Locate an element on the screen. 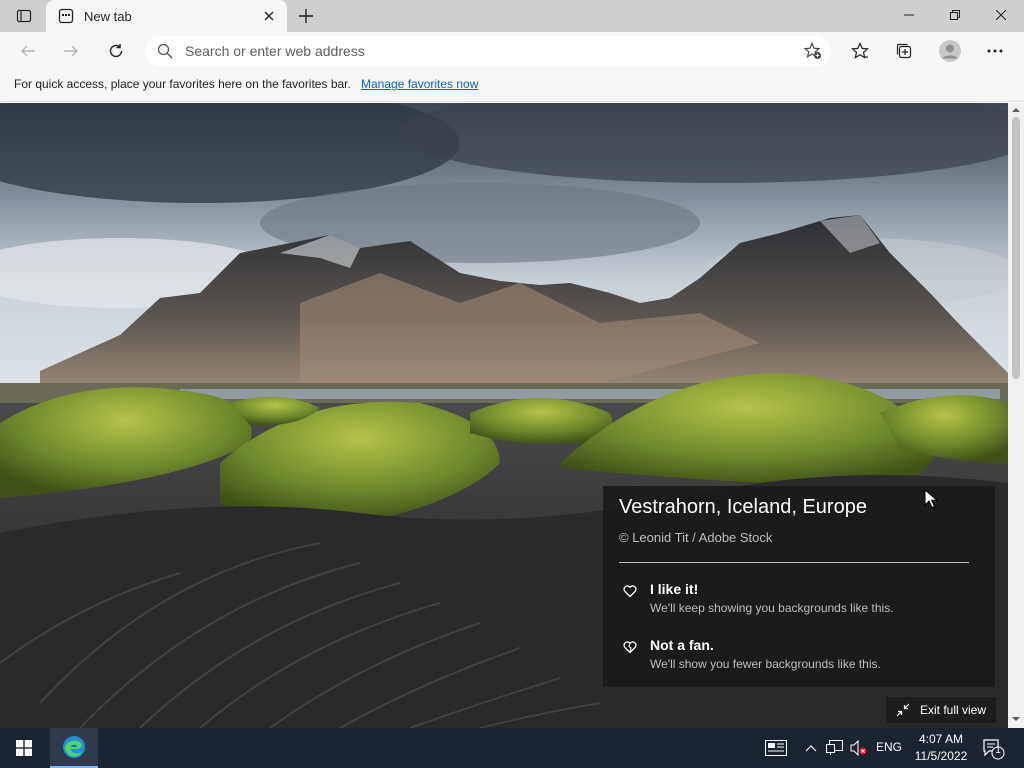 This screenshot has width=1024, height=768. more-dots-icon is located at coordinates (995, 51).